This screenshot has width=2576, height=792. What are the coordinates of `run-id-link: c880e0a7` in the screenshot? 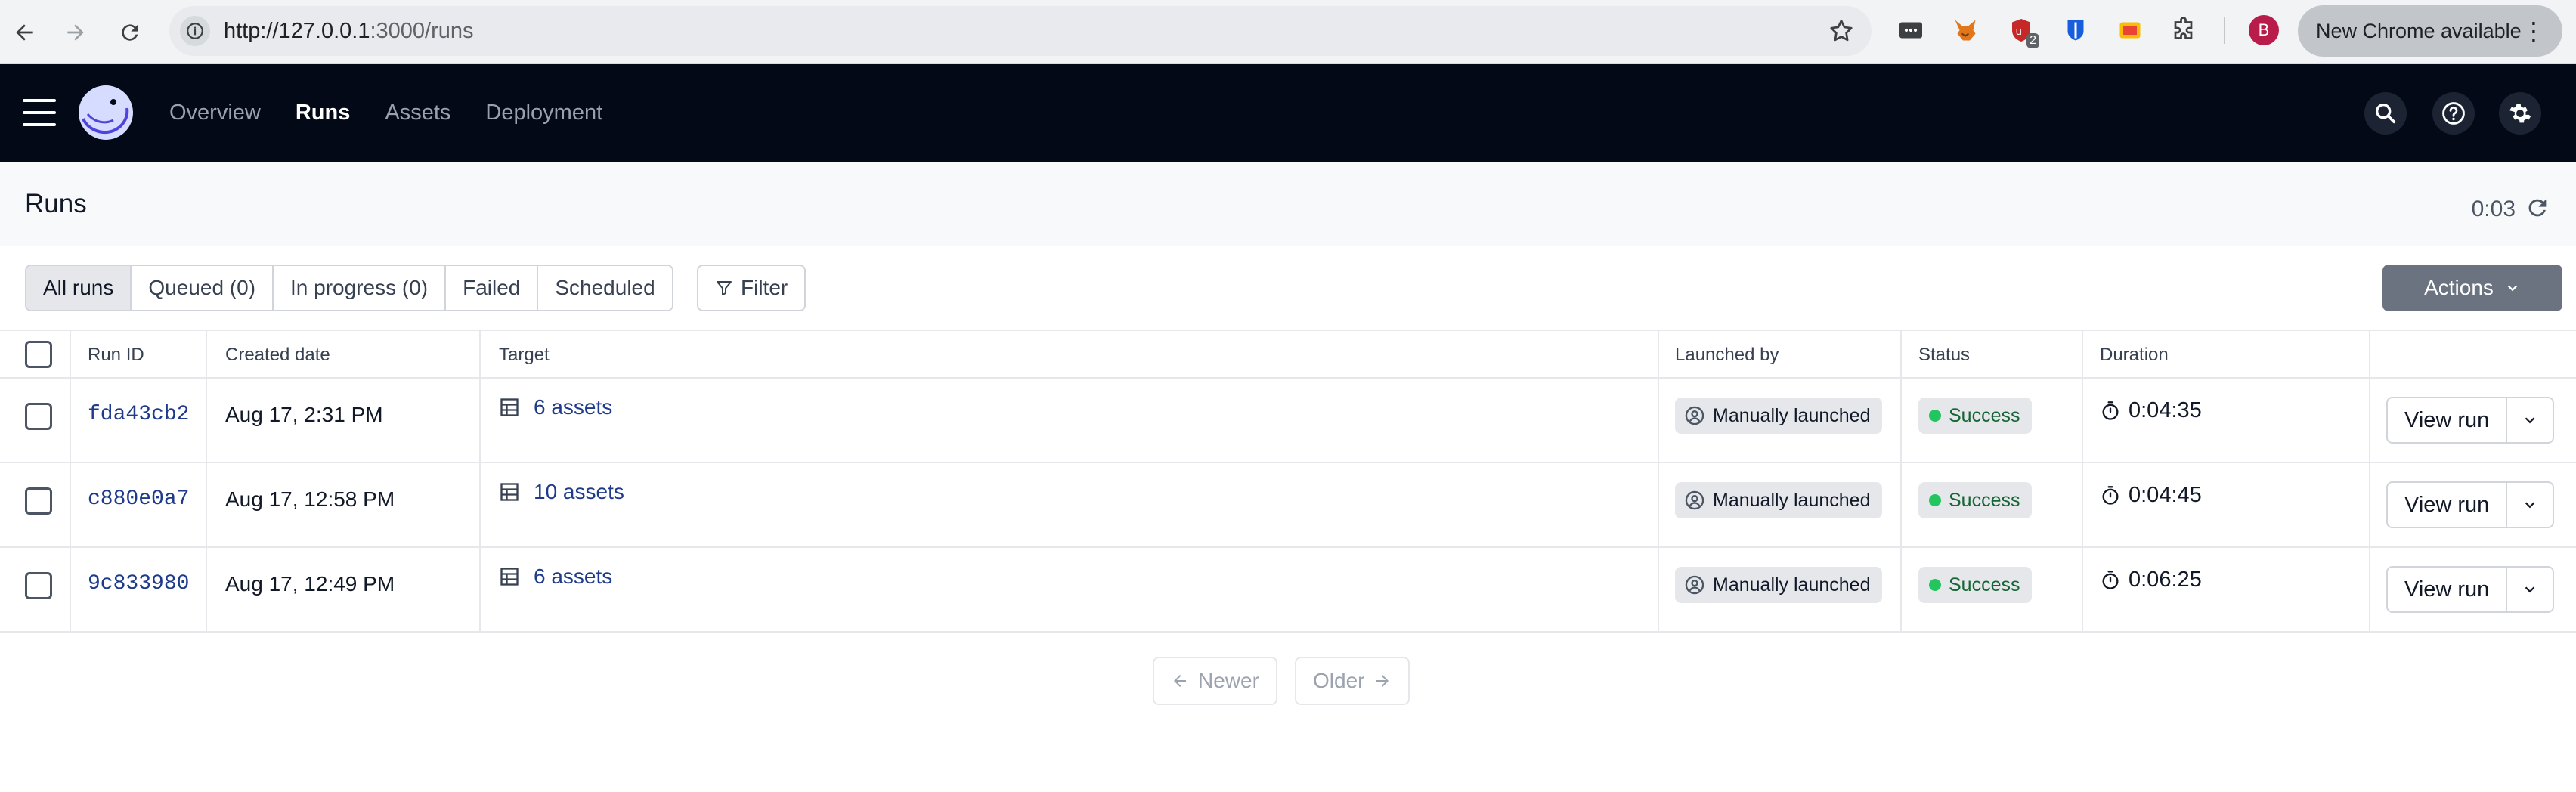 It's located at (138, 499).